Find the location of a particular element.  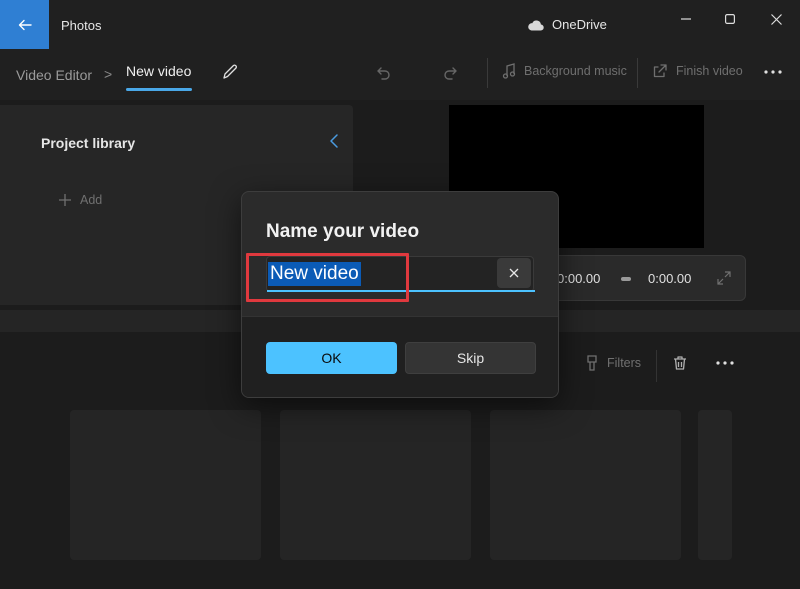

collapse-library-button is located at coordinates (334, 141).